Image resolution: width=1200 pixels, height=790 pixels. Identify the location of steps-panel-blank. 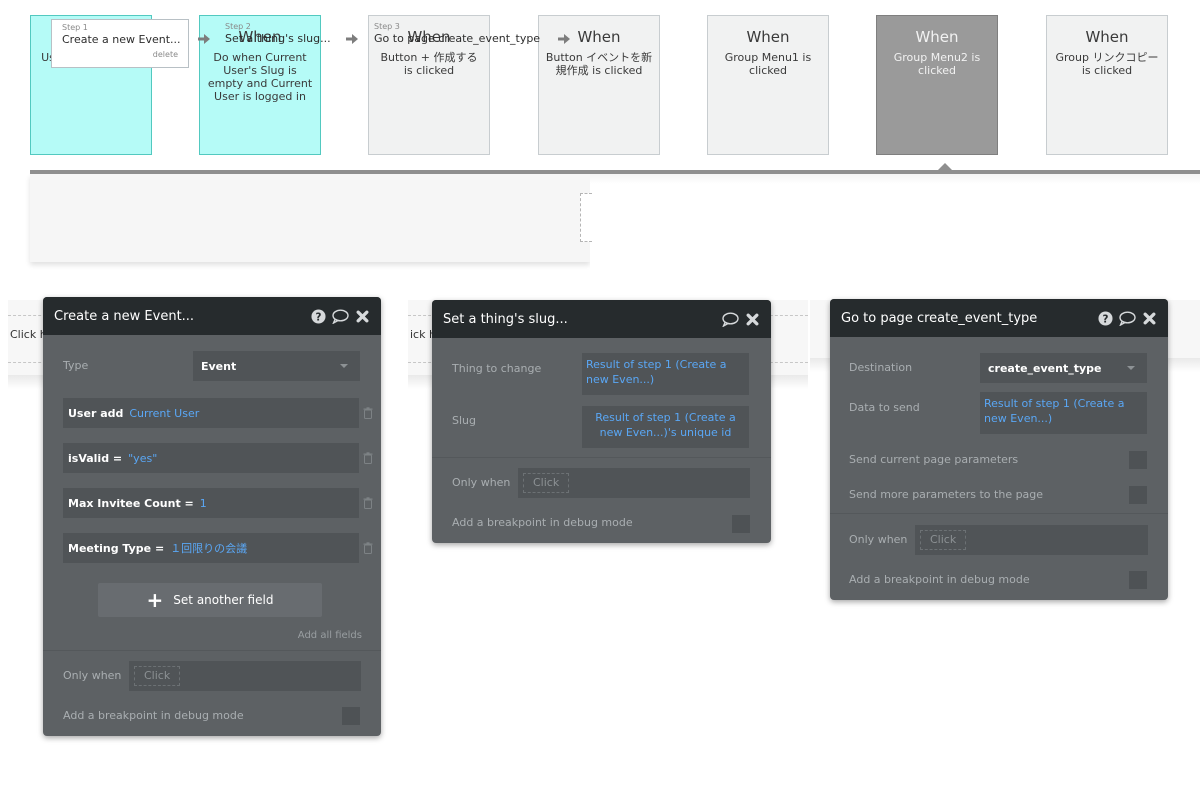
(895, 230).